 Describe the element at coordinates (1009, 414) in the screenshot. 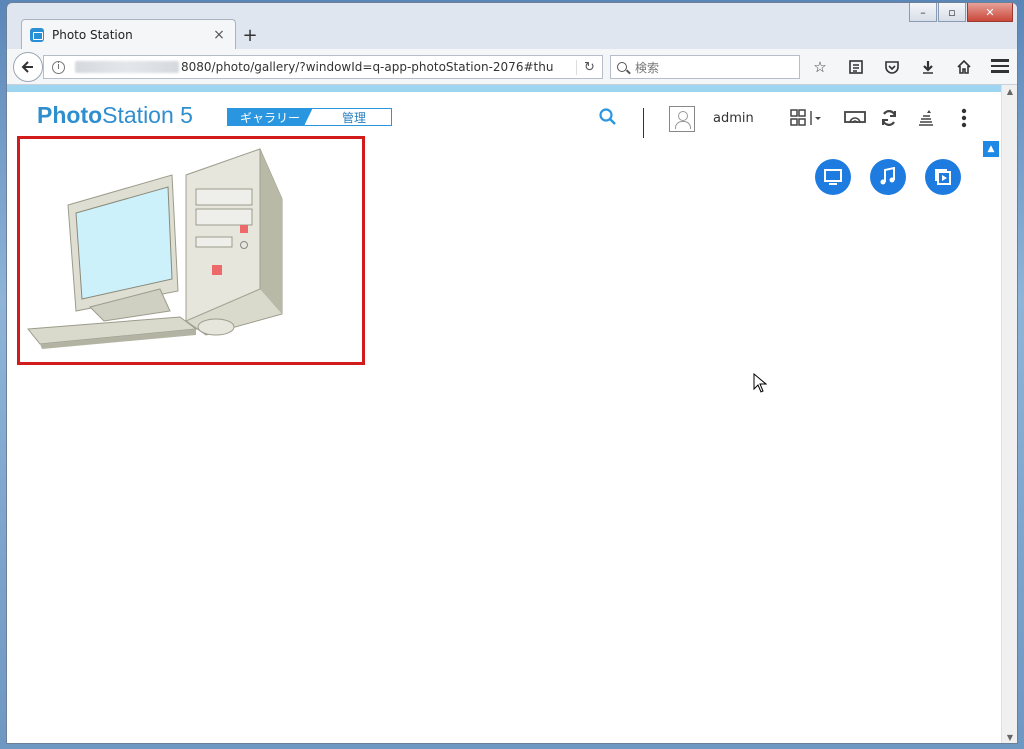

I see `vertical-scrollbar: ▲ ▼` at that location.